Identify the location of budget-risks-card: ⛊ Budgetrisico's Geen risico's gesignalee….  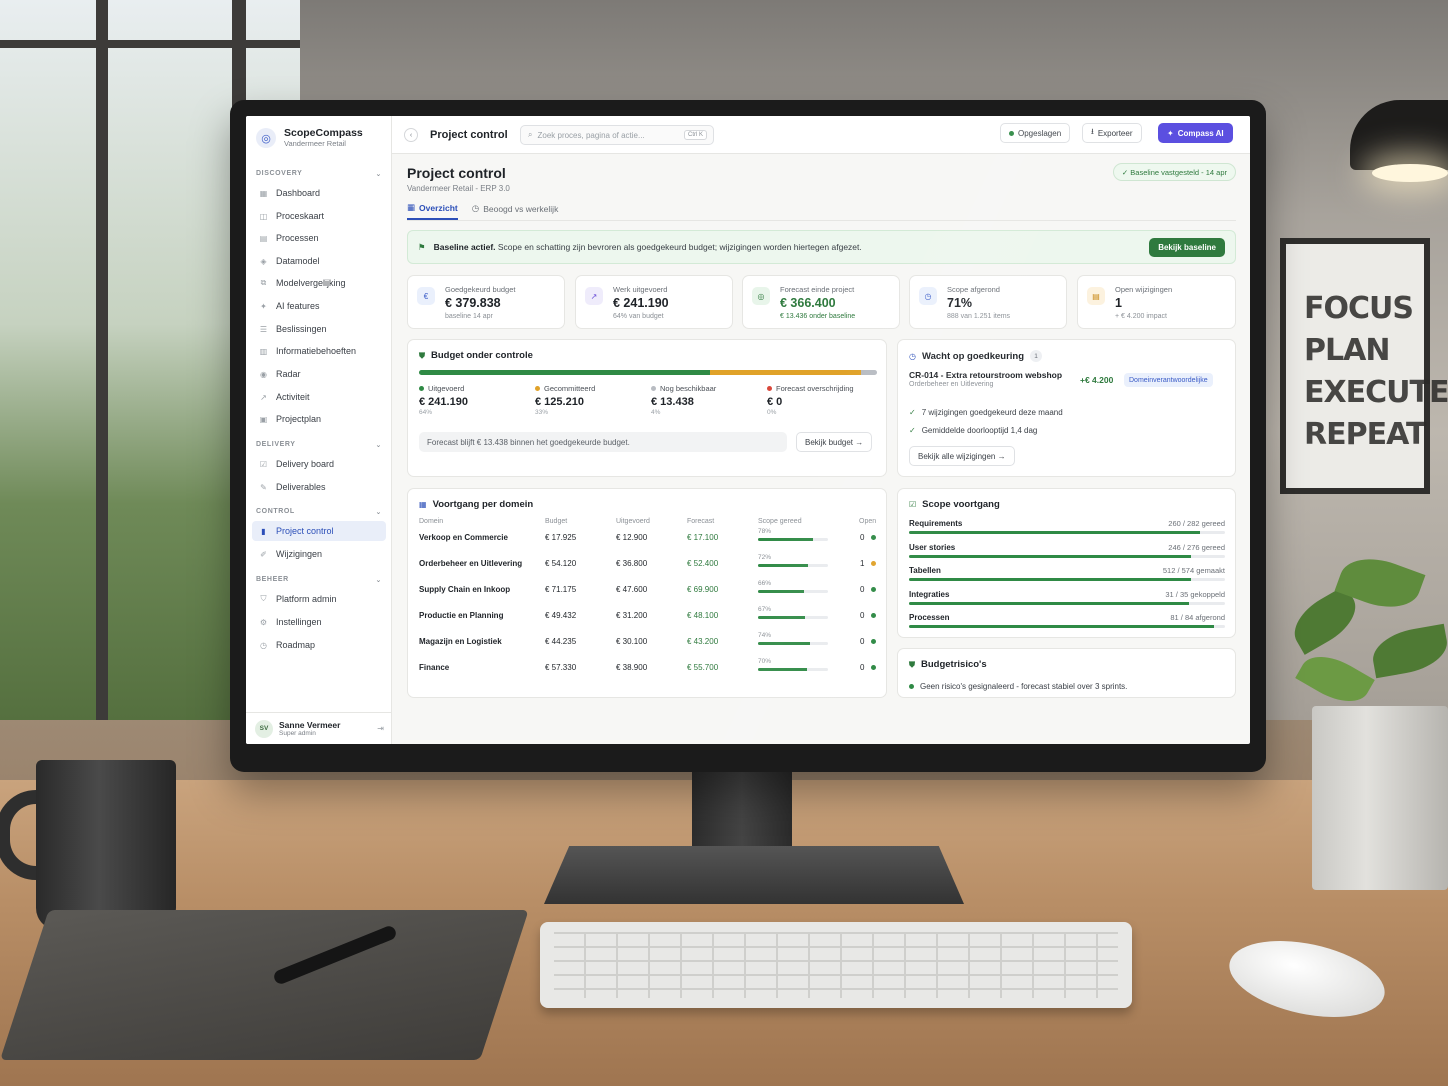
(1066, 673).